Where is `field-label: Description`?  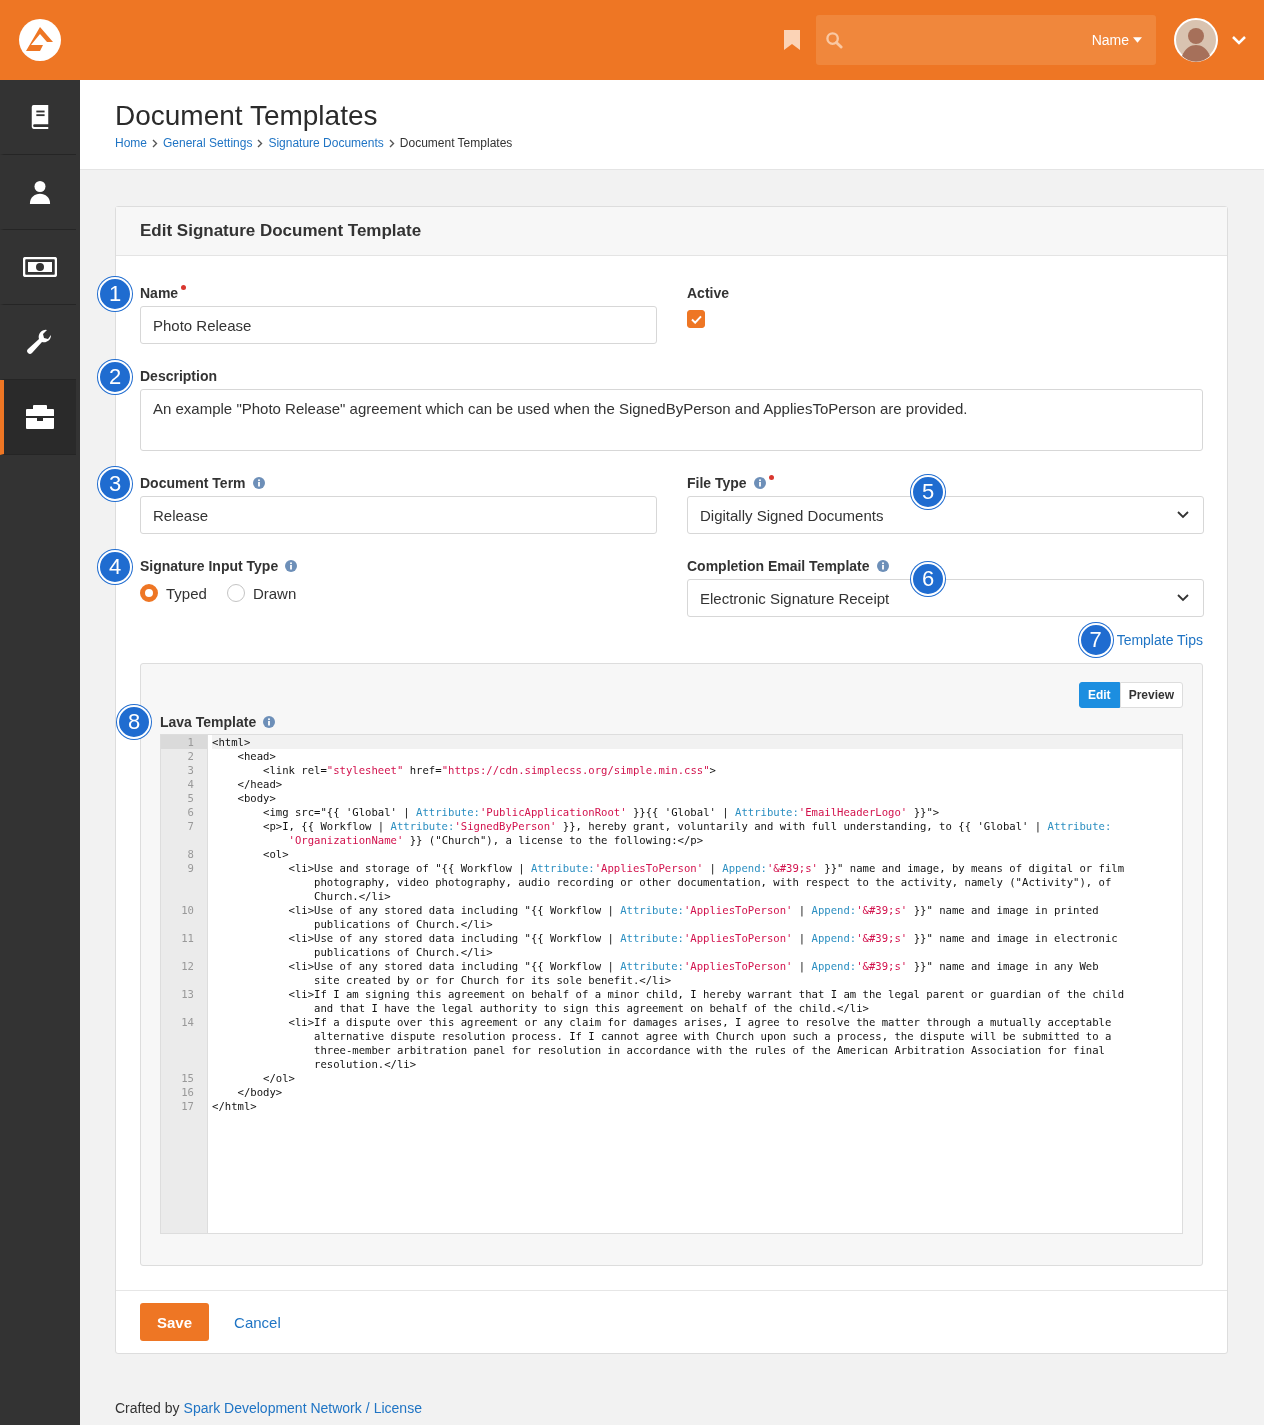 field-label: Description is located at coordinates (178, 376).